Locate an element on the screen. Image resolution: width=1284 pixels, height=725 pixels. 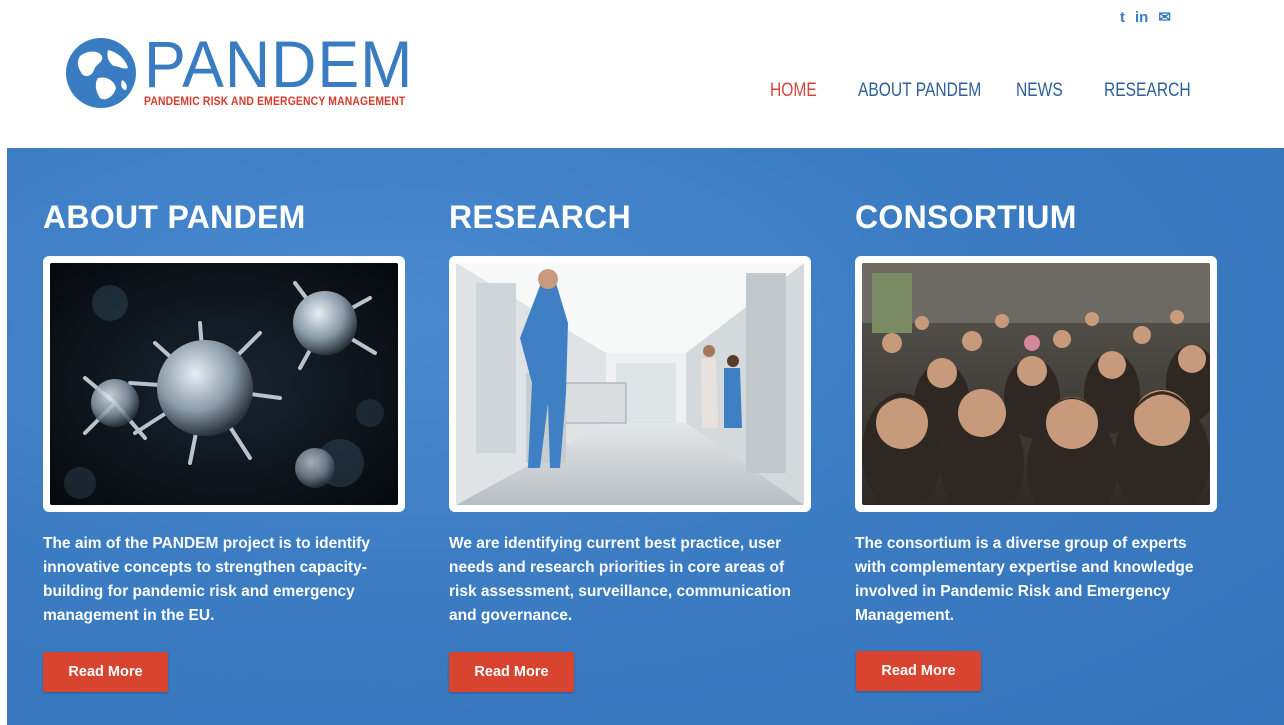
section-title: RESEARCH is located at coordinates (540, 217).